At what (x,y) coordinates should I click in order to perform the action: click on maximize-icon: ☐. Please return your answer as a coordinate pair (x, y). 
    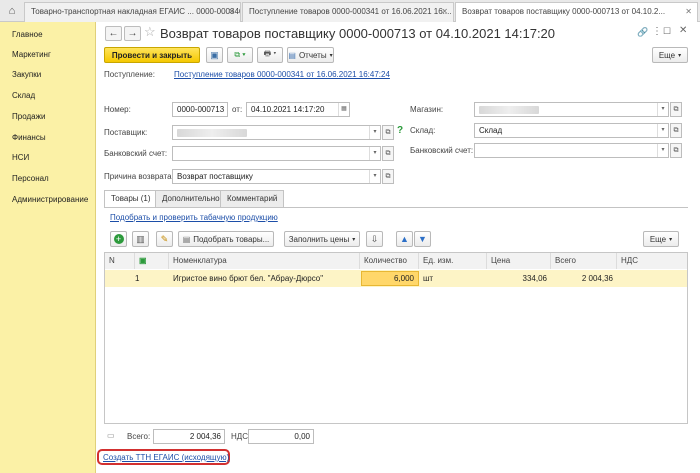
    Looking at the image, I should click on (667, 31).